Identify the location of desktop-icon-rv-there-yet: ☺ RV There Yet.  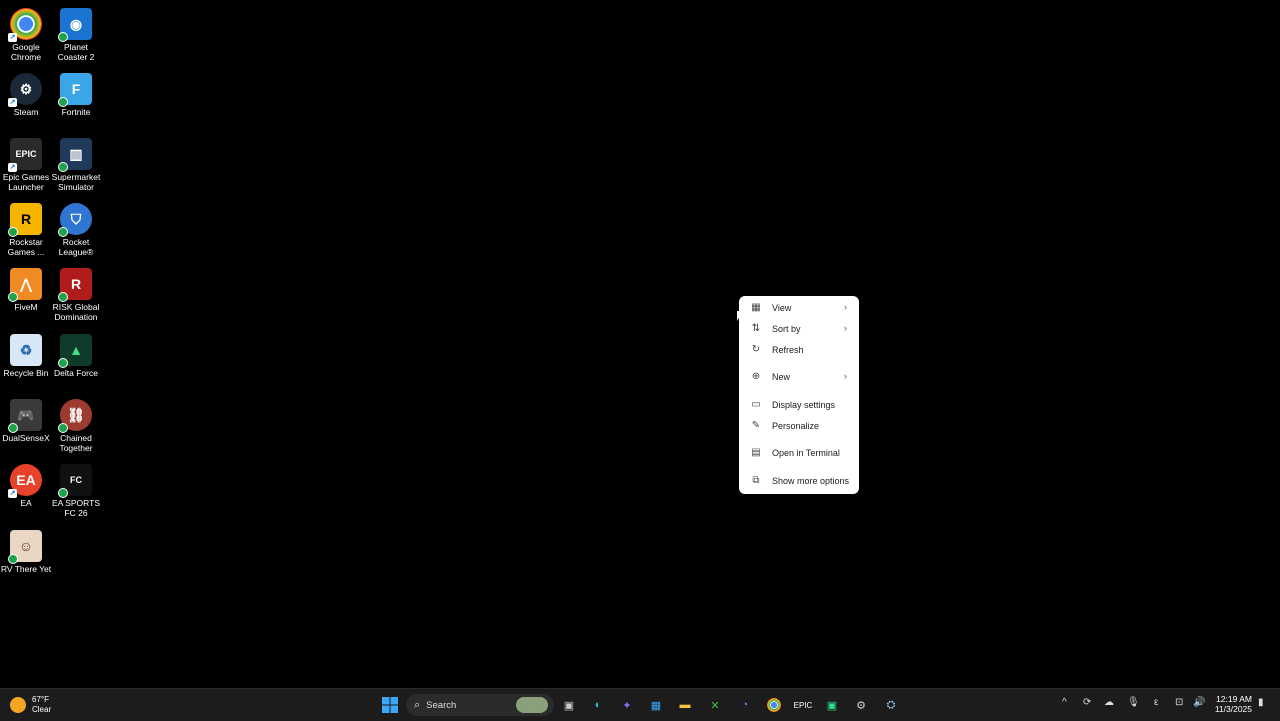
(26, 550).